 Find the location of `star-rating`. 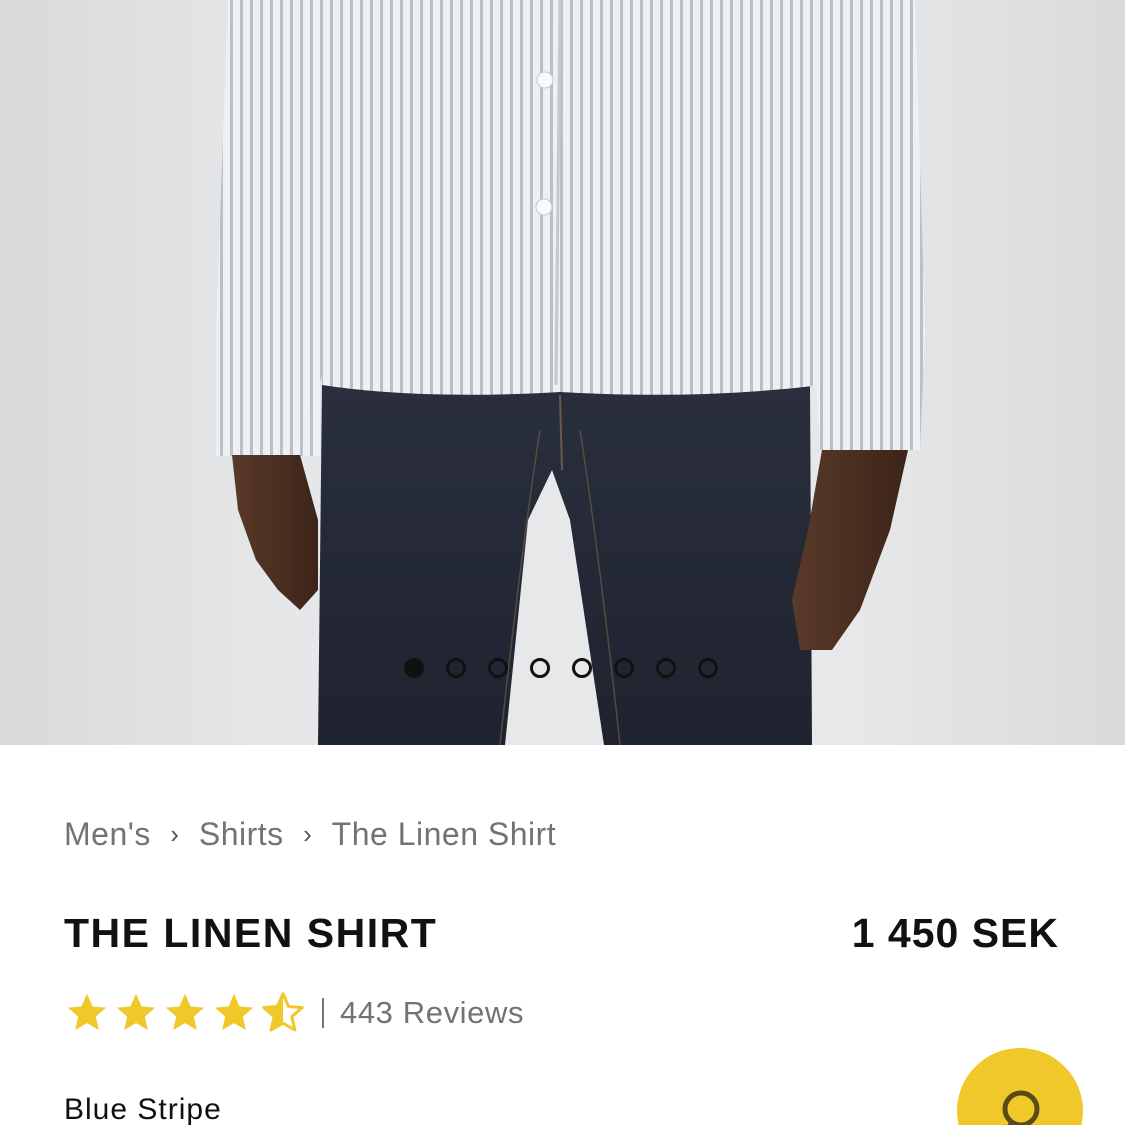

star-rating is located at coordinates (185, 1013).